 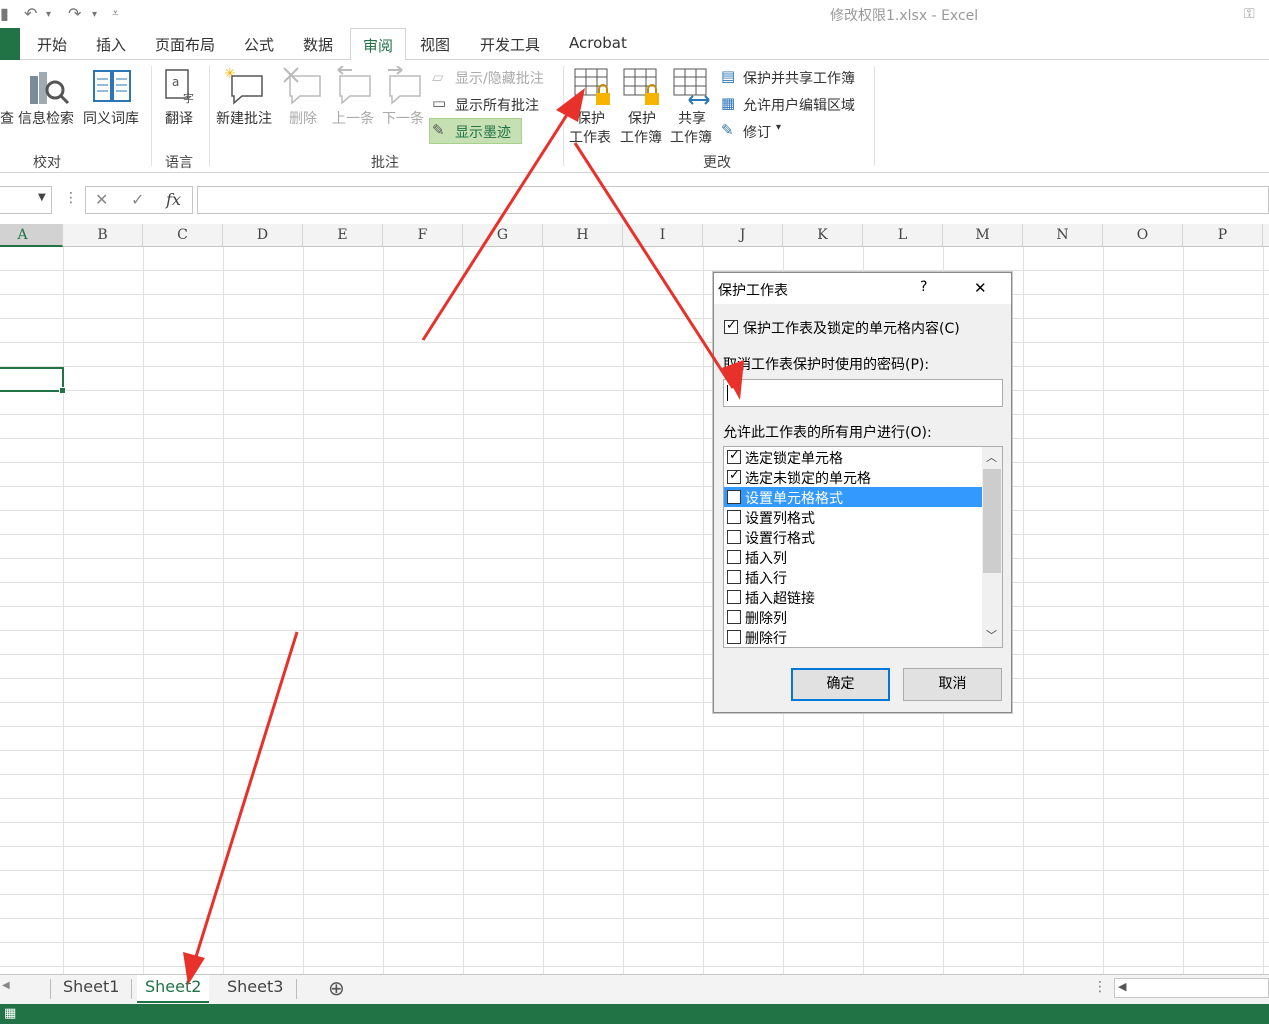 I want to click on protect-share-button: 保护并共享工作簿, so click(x=799, y=78).